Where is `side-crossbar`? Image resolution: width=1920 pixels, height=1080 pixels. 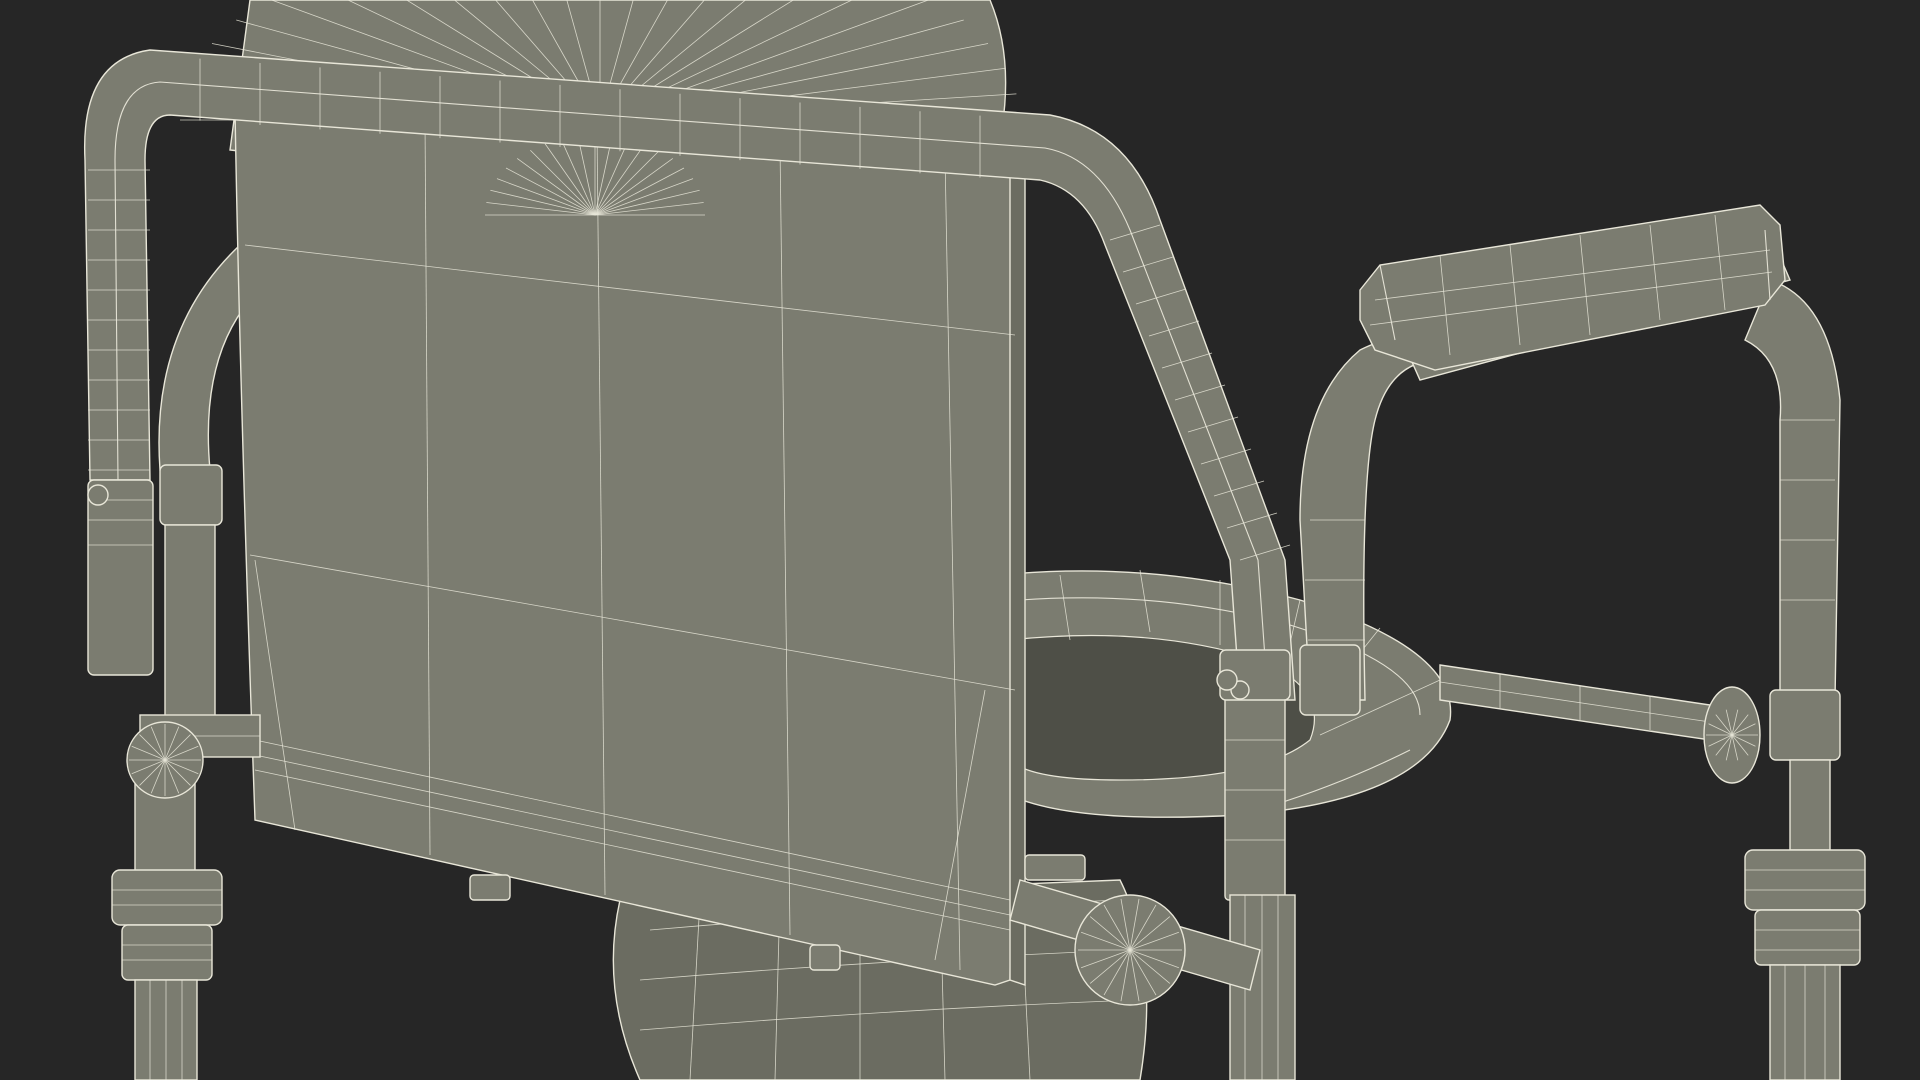 side-crossbar is located at coordinates (1600, 724).